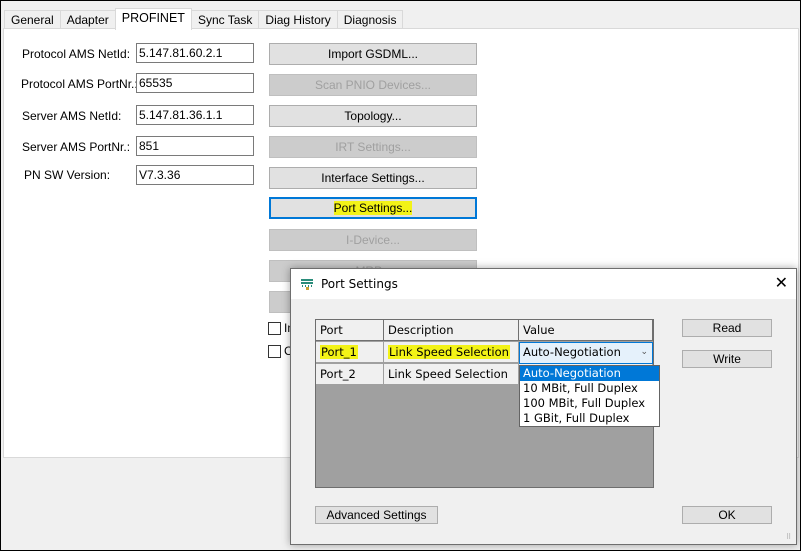 This screenshot has height=551, width=801. I want to click on server-ams-portnr-field: 851, so click(195, 146).